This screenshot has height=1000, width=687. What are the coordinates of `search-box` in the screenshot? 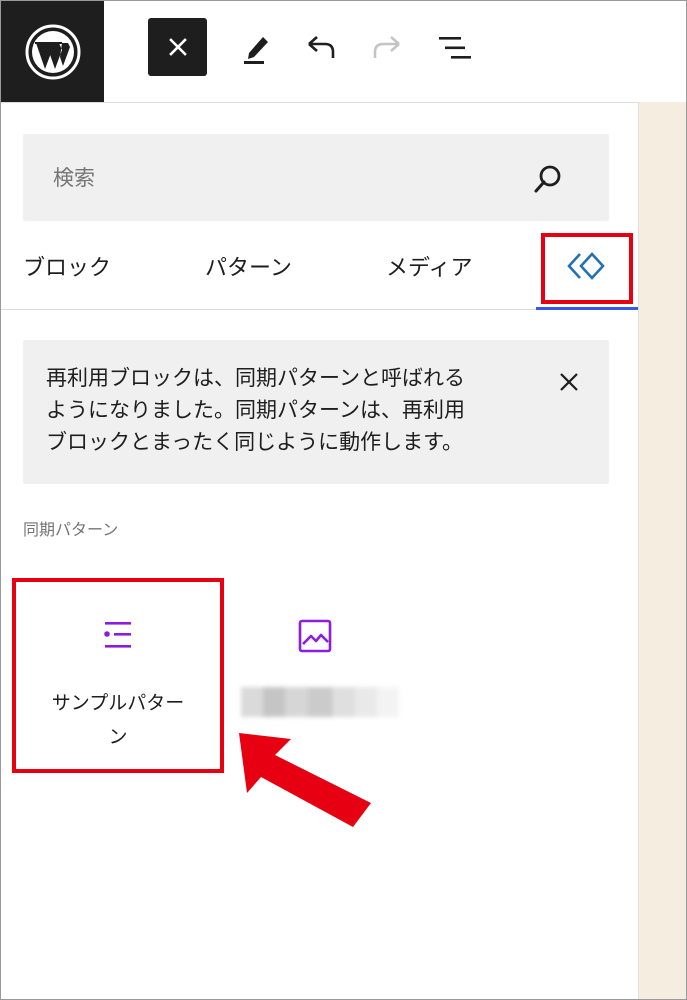 It's located at (316, 177).